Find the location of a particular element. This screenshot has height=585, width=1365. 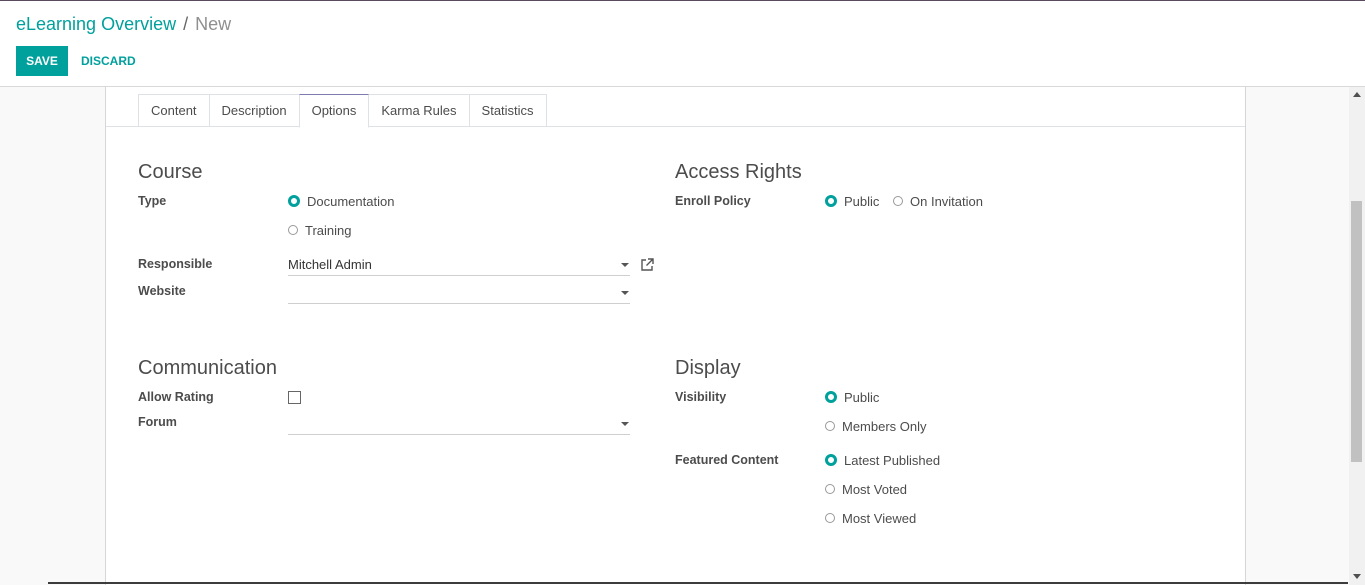

enroll-radio-on-invitation: On Invitation is located at coordinates (938, 201).